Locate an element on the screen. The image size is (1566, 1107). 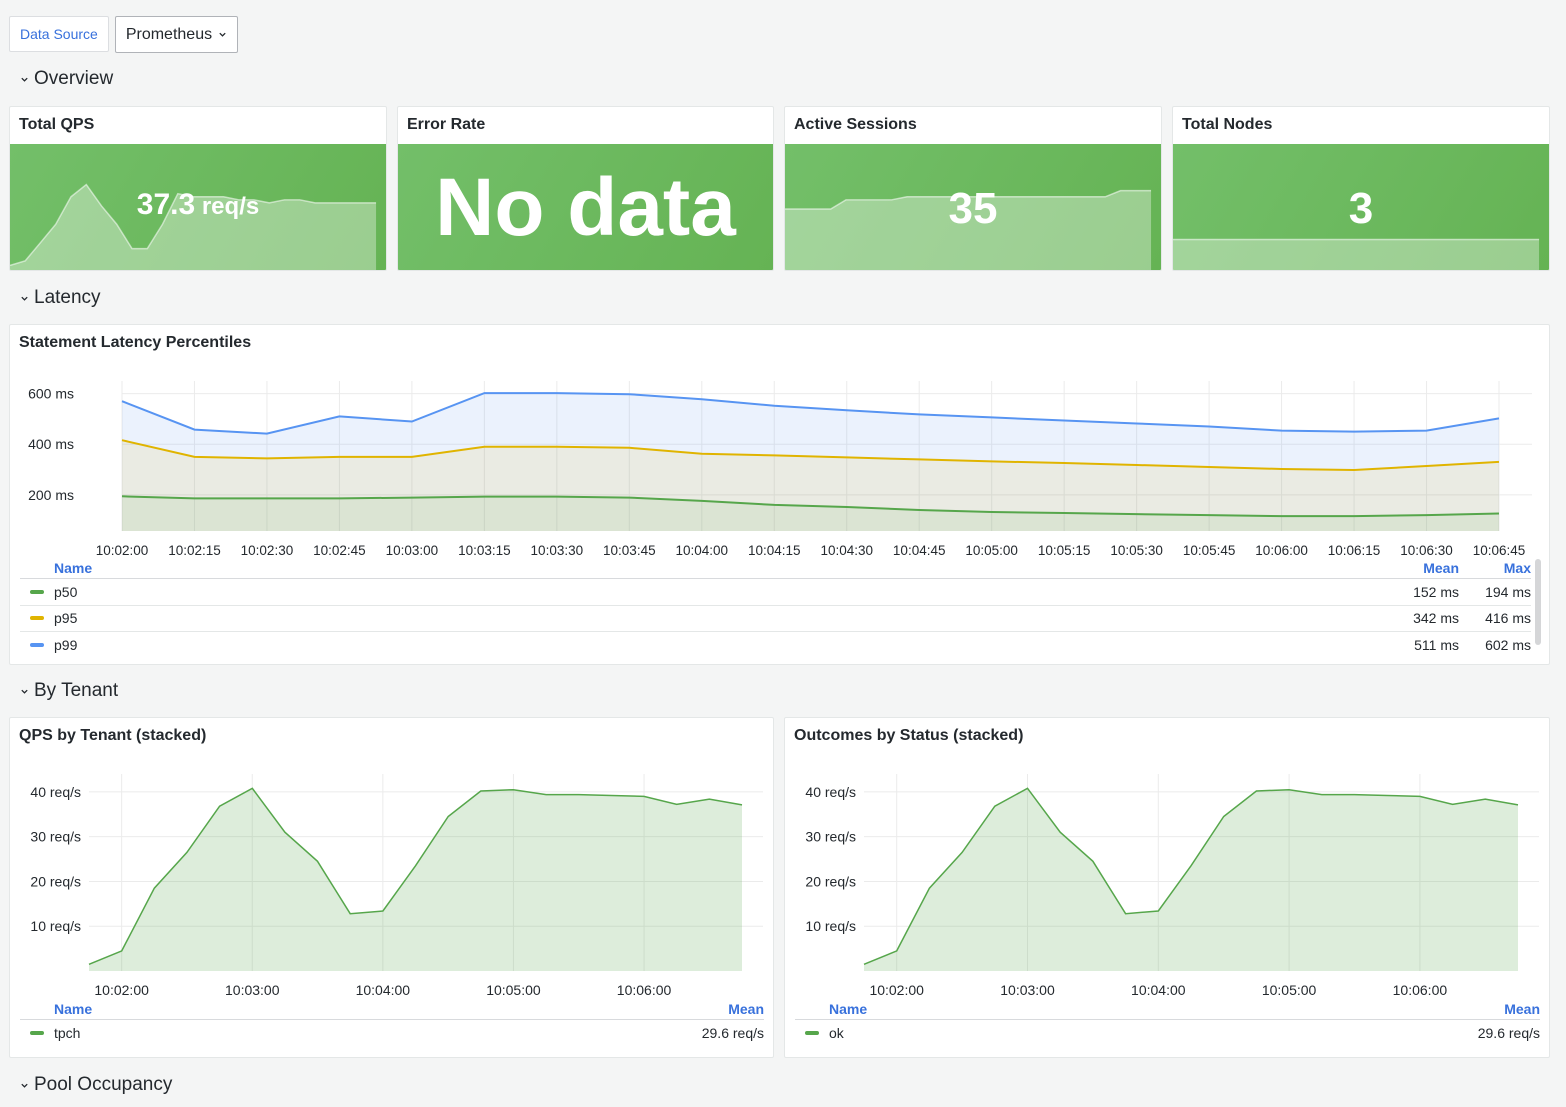
series-max: 602 ms is located at coordinates (1508, 645).